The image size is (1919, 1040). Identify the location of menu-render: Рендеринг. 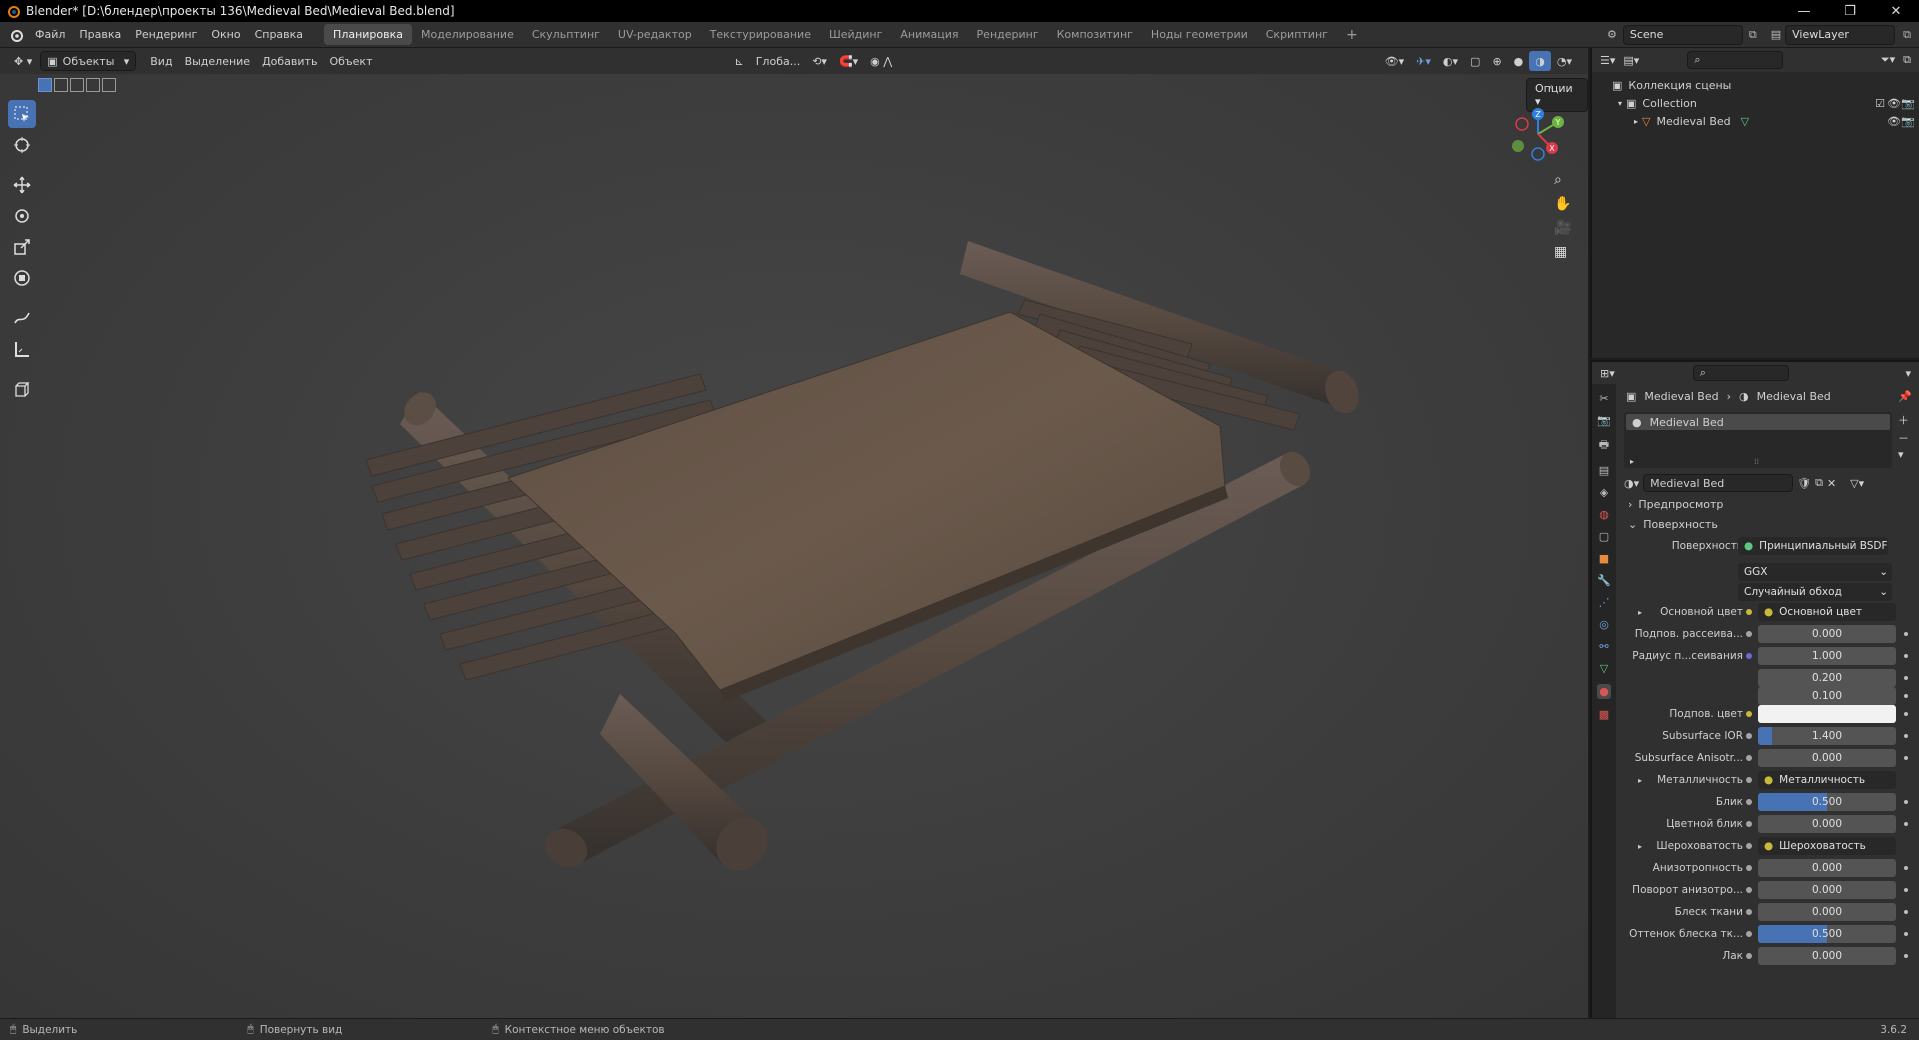
(166, 34).